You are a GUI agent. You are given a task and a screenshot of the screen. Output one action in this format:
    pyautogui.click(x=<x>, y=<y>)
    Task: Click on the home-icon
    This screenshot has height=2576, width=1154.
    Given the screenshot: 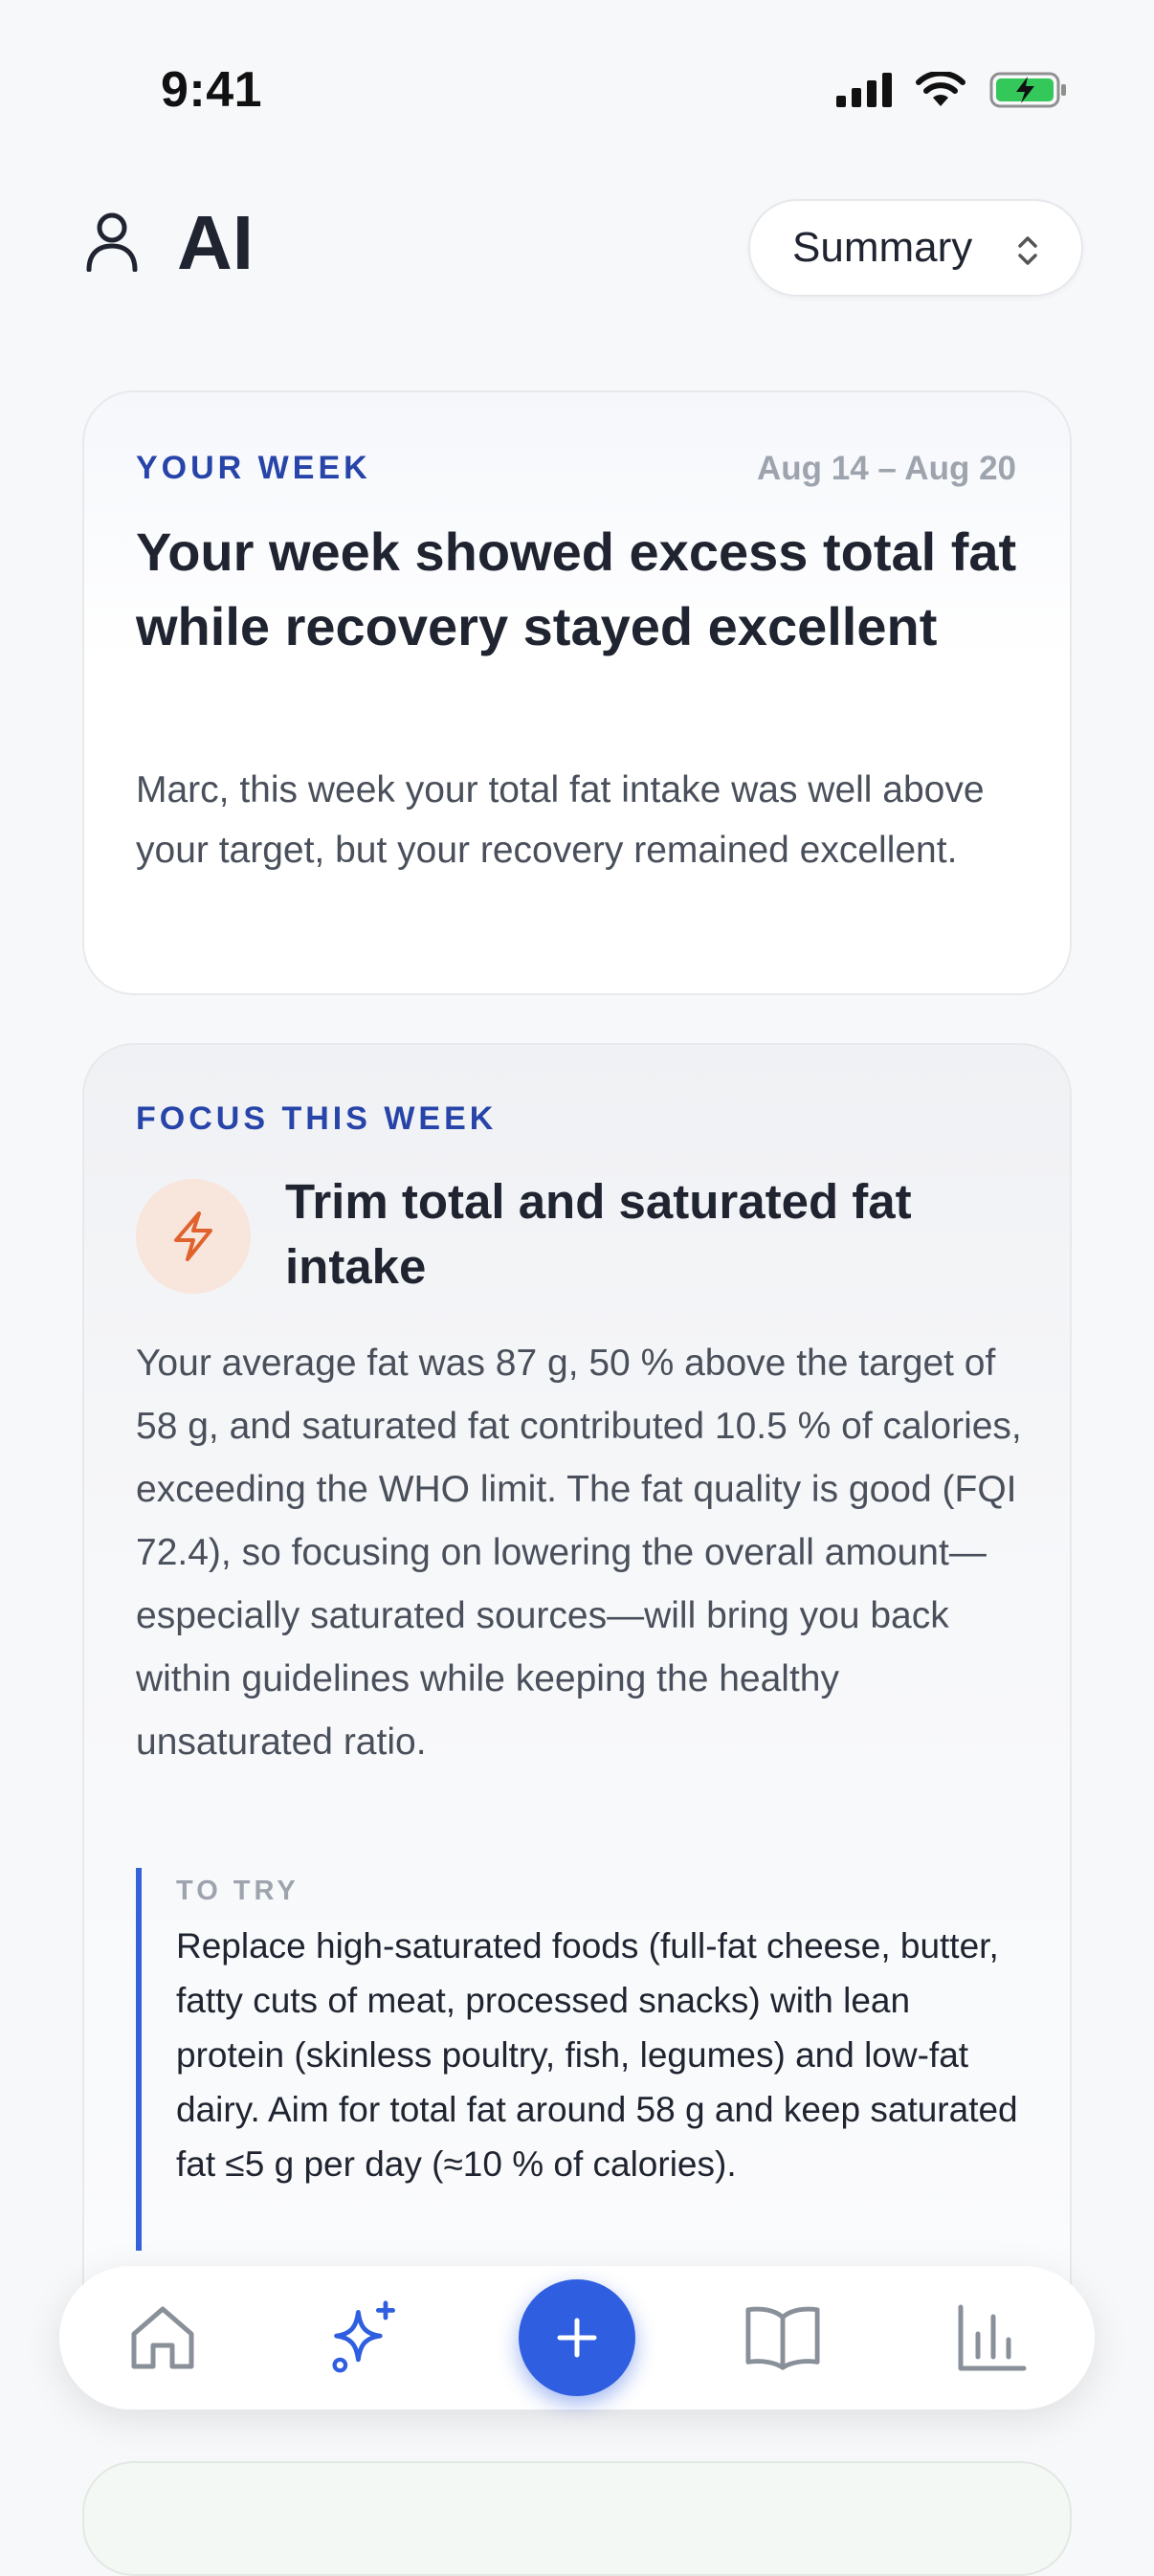 What is the action you would take?
    pyautogui.click(x=162, y=2337)
    